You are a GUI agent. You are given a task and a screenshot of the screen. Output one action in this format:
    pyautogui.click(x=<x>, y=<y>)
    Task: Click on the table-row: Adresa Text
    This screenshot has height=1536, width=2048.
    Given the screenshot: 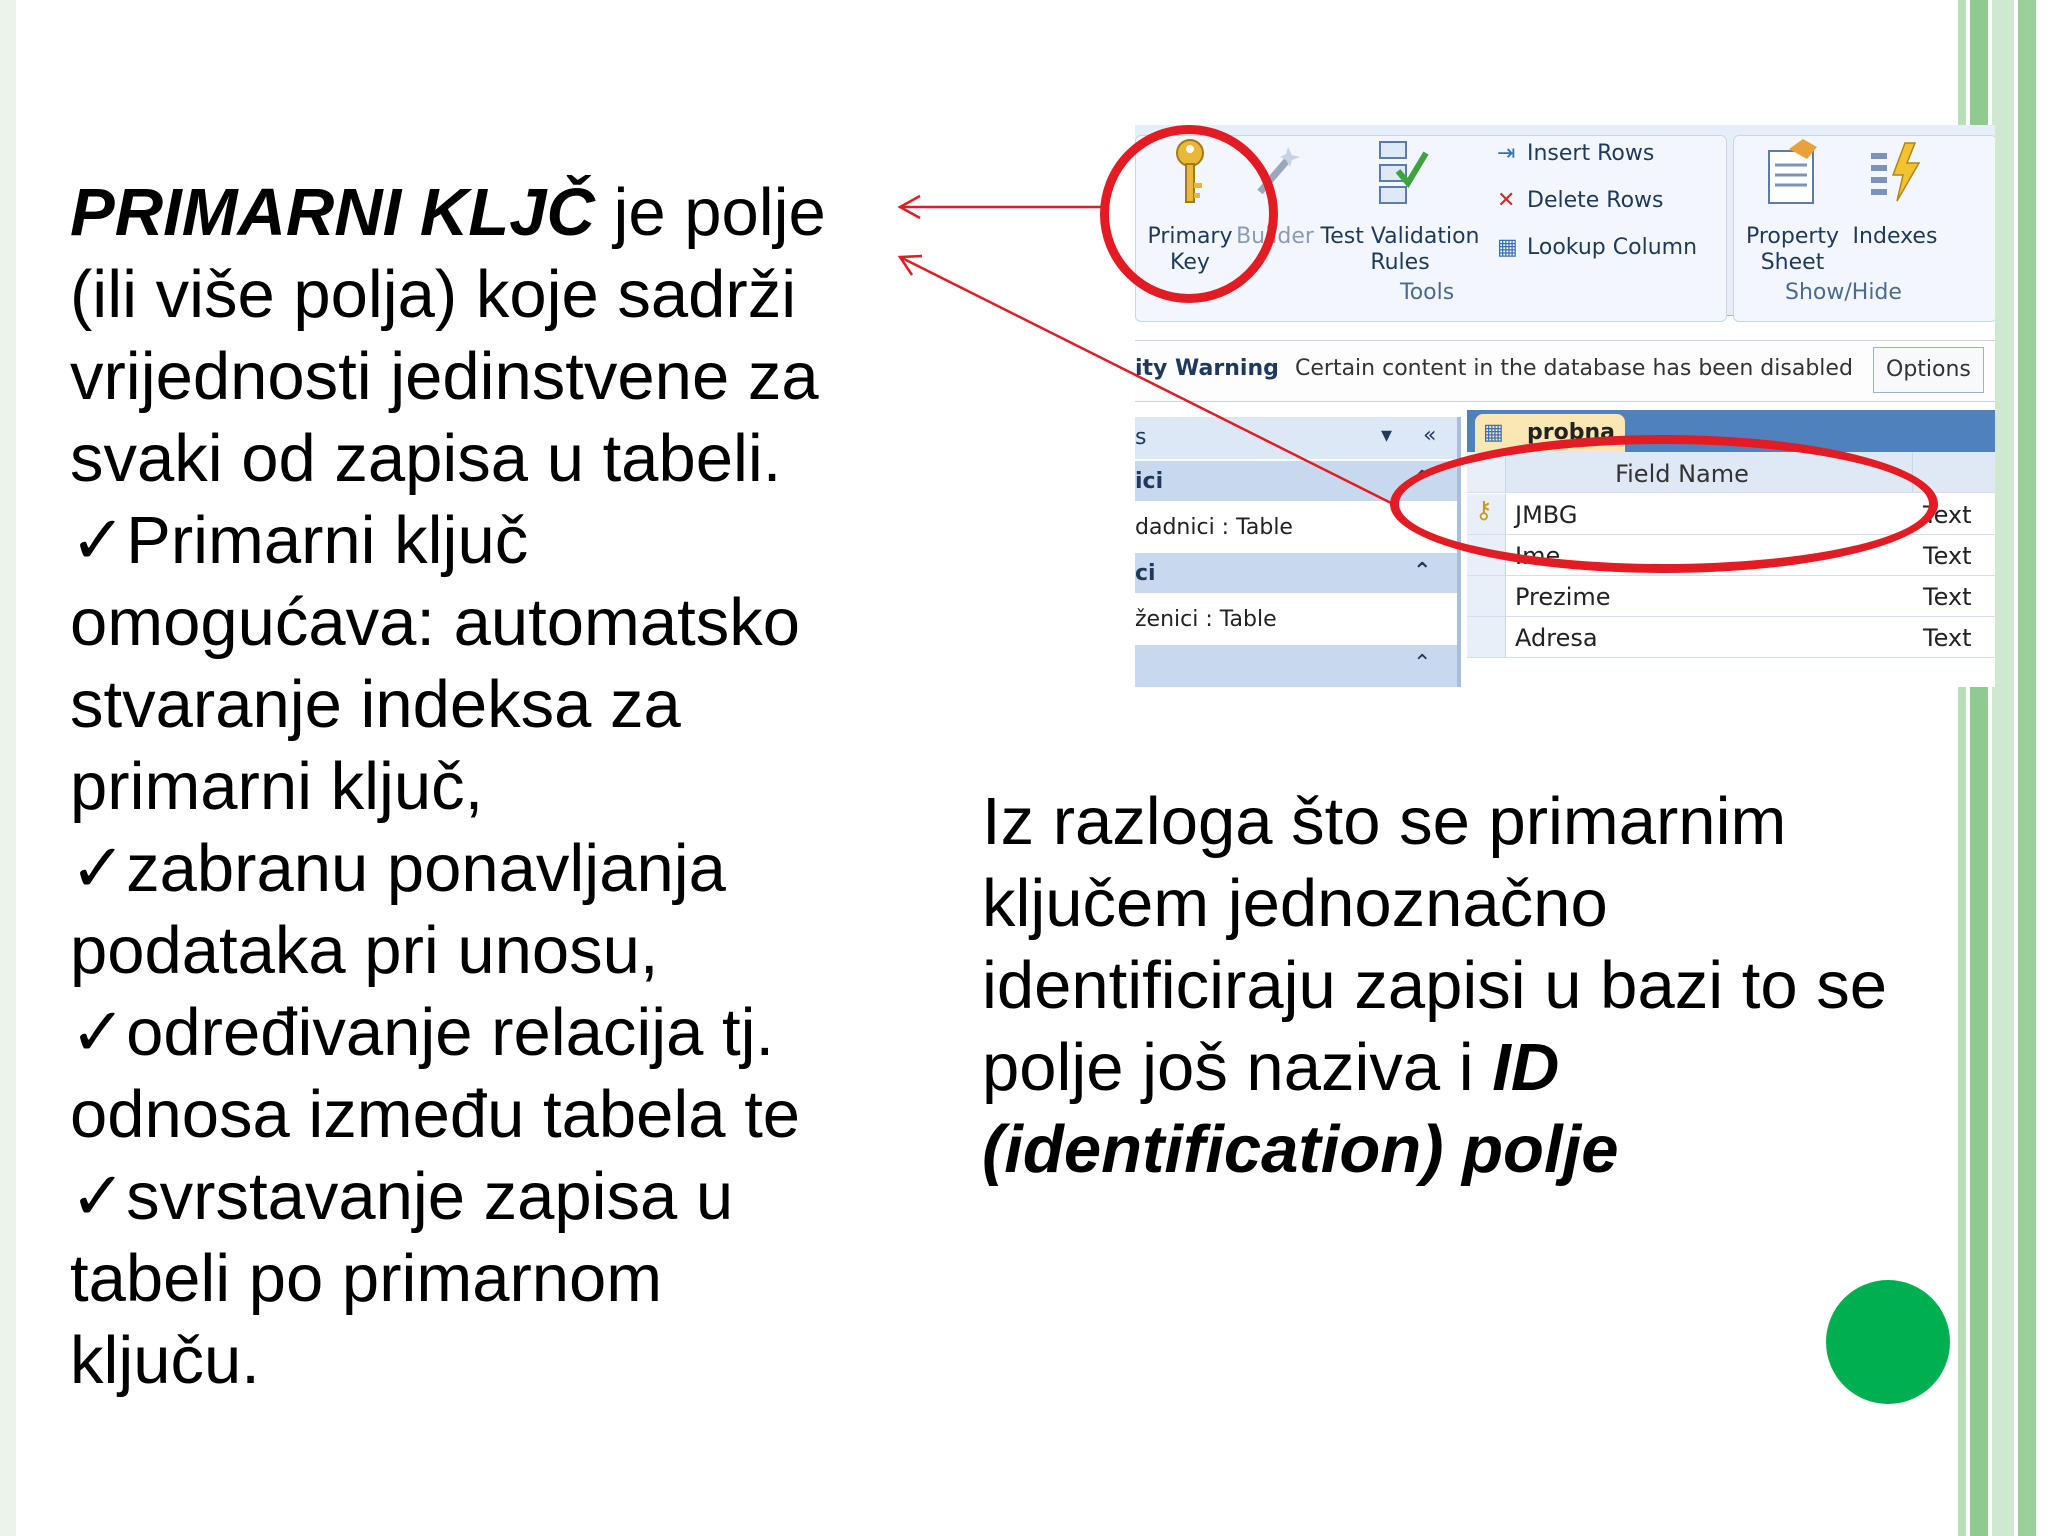 What is the action you would take?
    pyautogui.click(x=1731, y=637)
    